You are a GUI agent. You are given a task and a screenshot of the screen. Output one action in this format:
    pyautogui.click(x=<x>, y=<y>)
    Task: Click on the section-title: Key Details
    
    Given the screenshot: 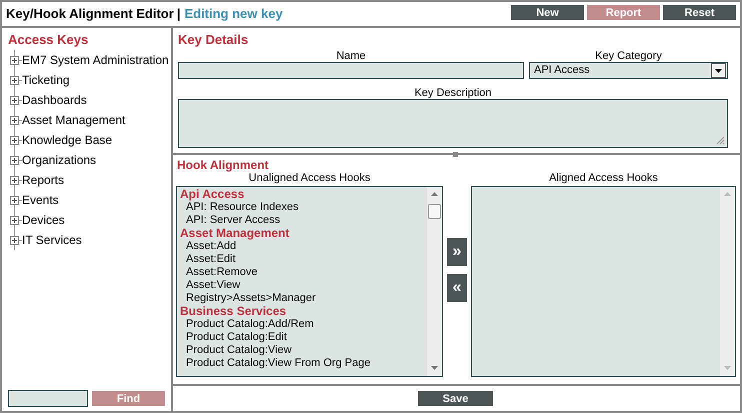 What is the action you would take?
    pyautogui.click(x=214, y=38)
    